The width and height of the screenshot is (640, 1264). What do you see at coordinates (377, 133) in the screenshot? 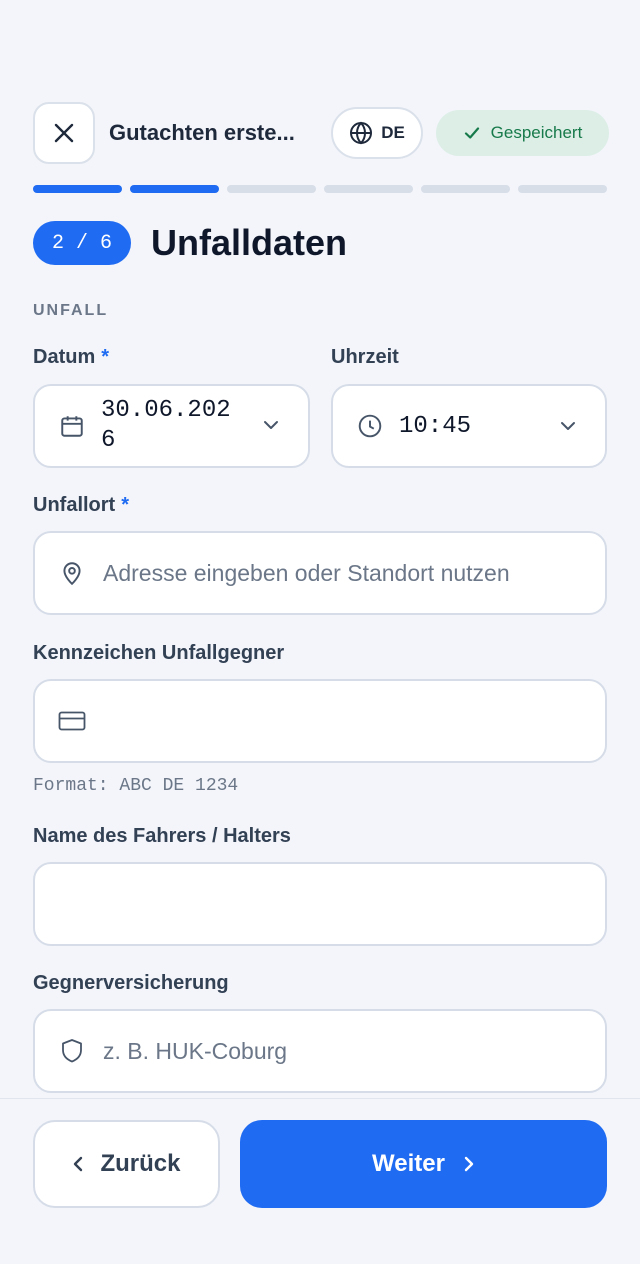
I see `language-button: DE` at bounding box center [377, 133].